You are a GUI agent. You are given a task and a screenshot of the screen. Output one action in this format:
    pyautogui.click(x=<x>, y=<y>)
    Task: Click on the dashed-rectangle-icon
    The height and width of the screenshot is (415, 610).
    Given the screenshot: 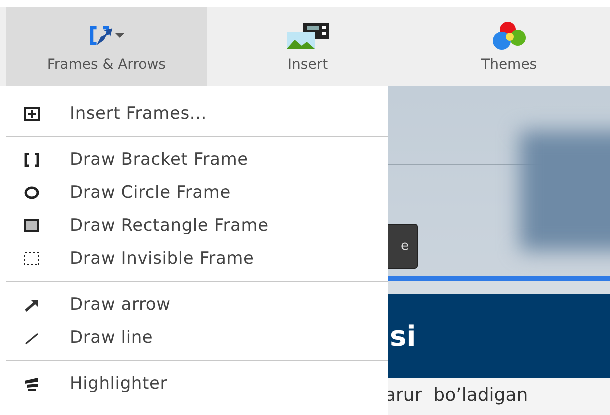 What is the action you would take?
    pyautogui.click(x=32, y=259)
    